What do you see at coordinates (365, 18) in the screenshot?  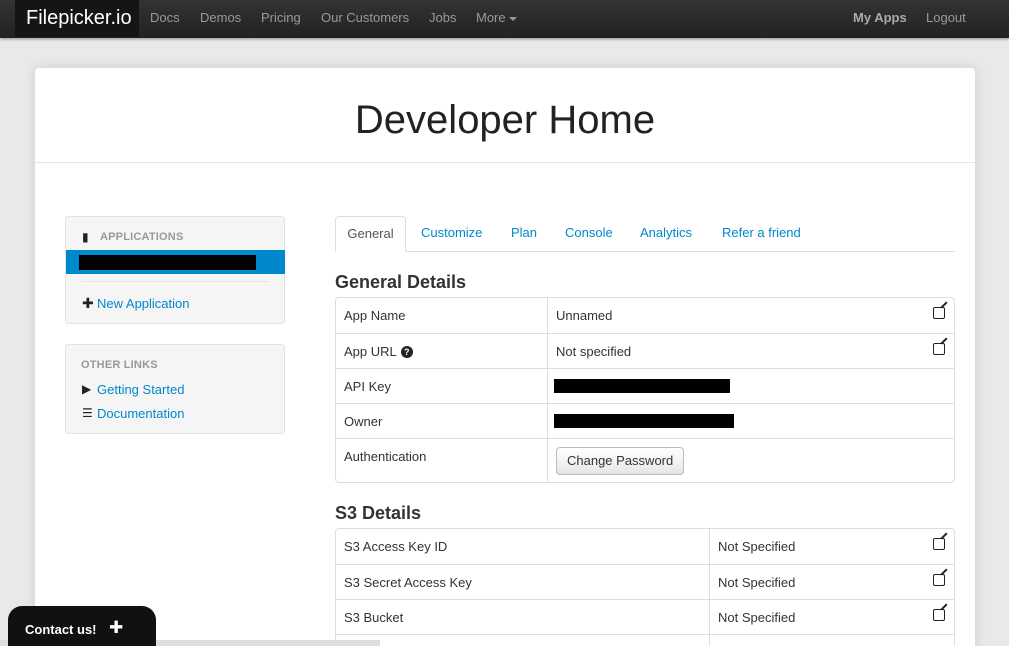 I see `nav-our-customers: Our Customers` at bounding box center [365, 18].